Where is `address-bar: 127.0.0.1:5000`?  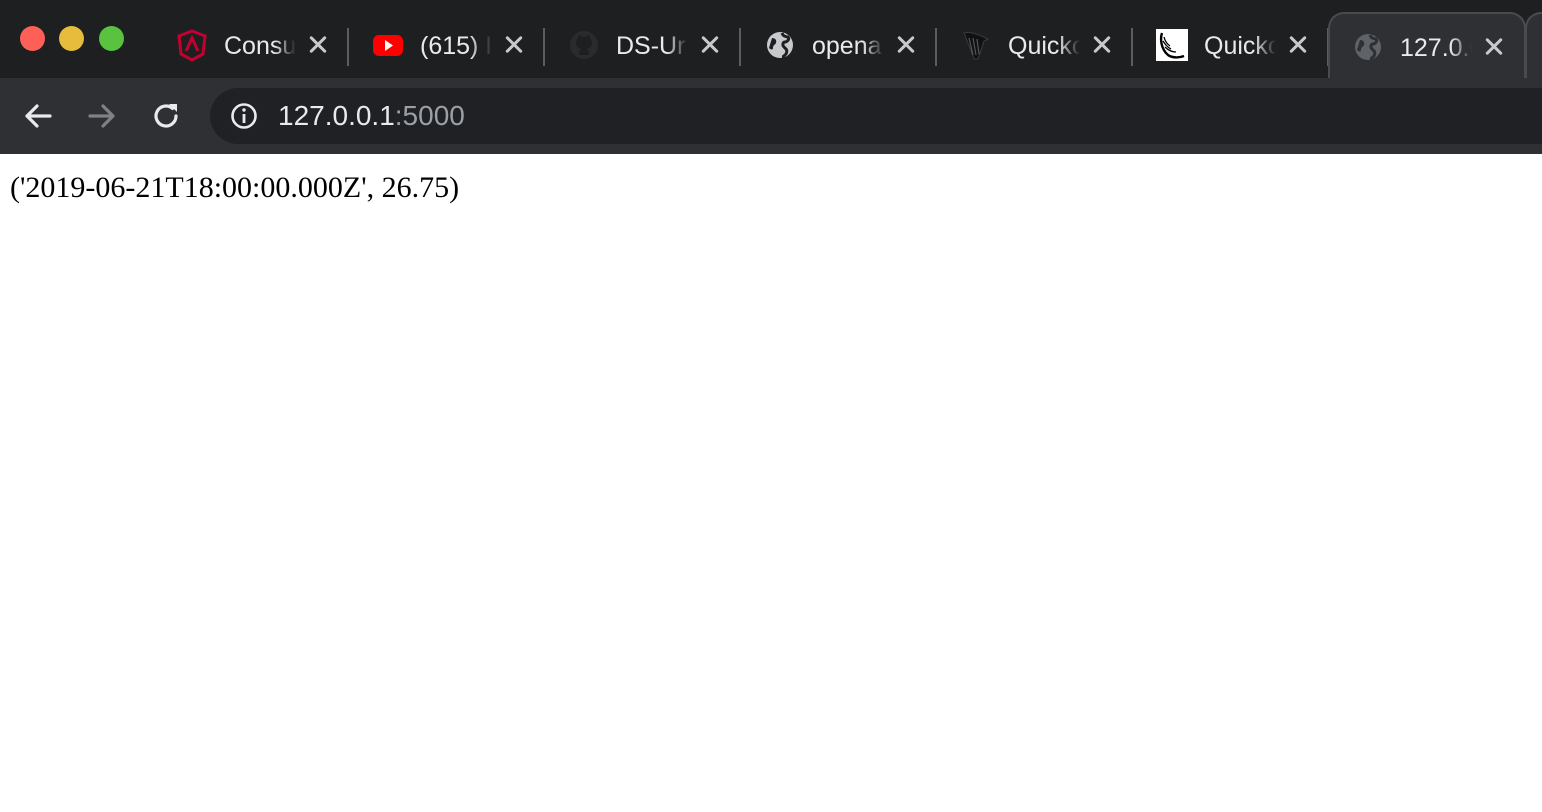
address-bar: 127.0.0.1:5000 is located at coordinates (876, 116).